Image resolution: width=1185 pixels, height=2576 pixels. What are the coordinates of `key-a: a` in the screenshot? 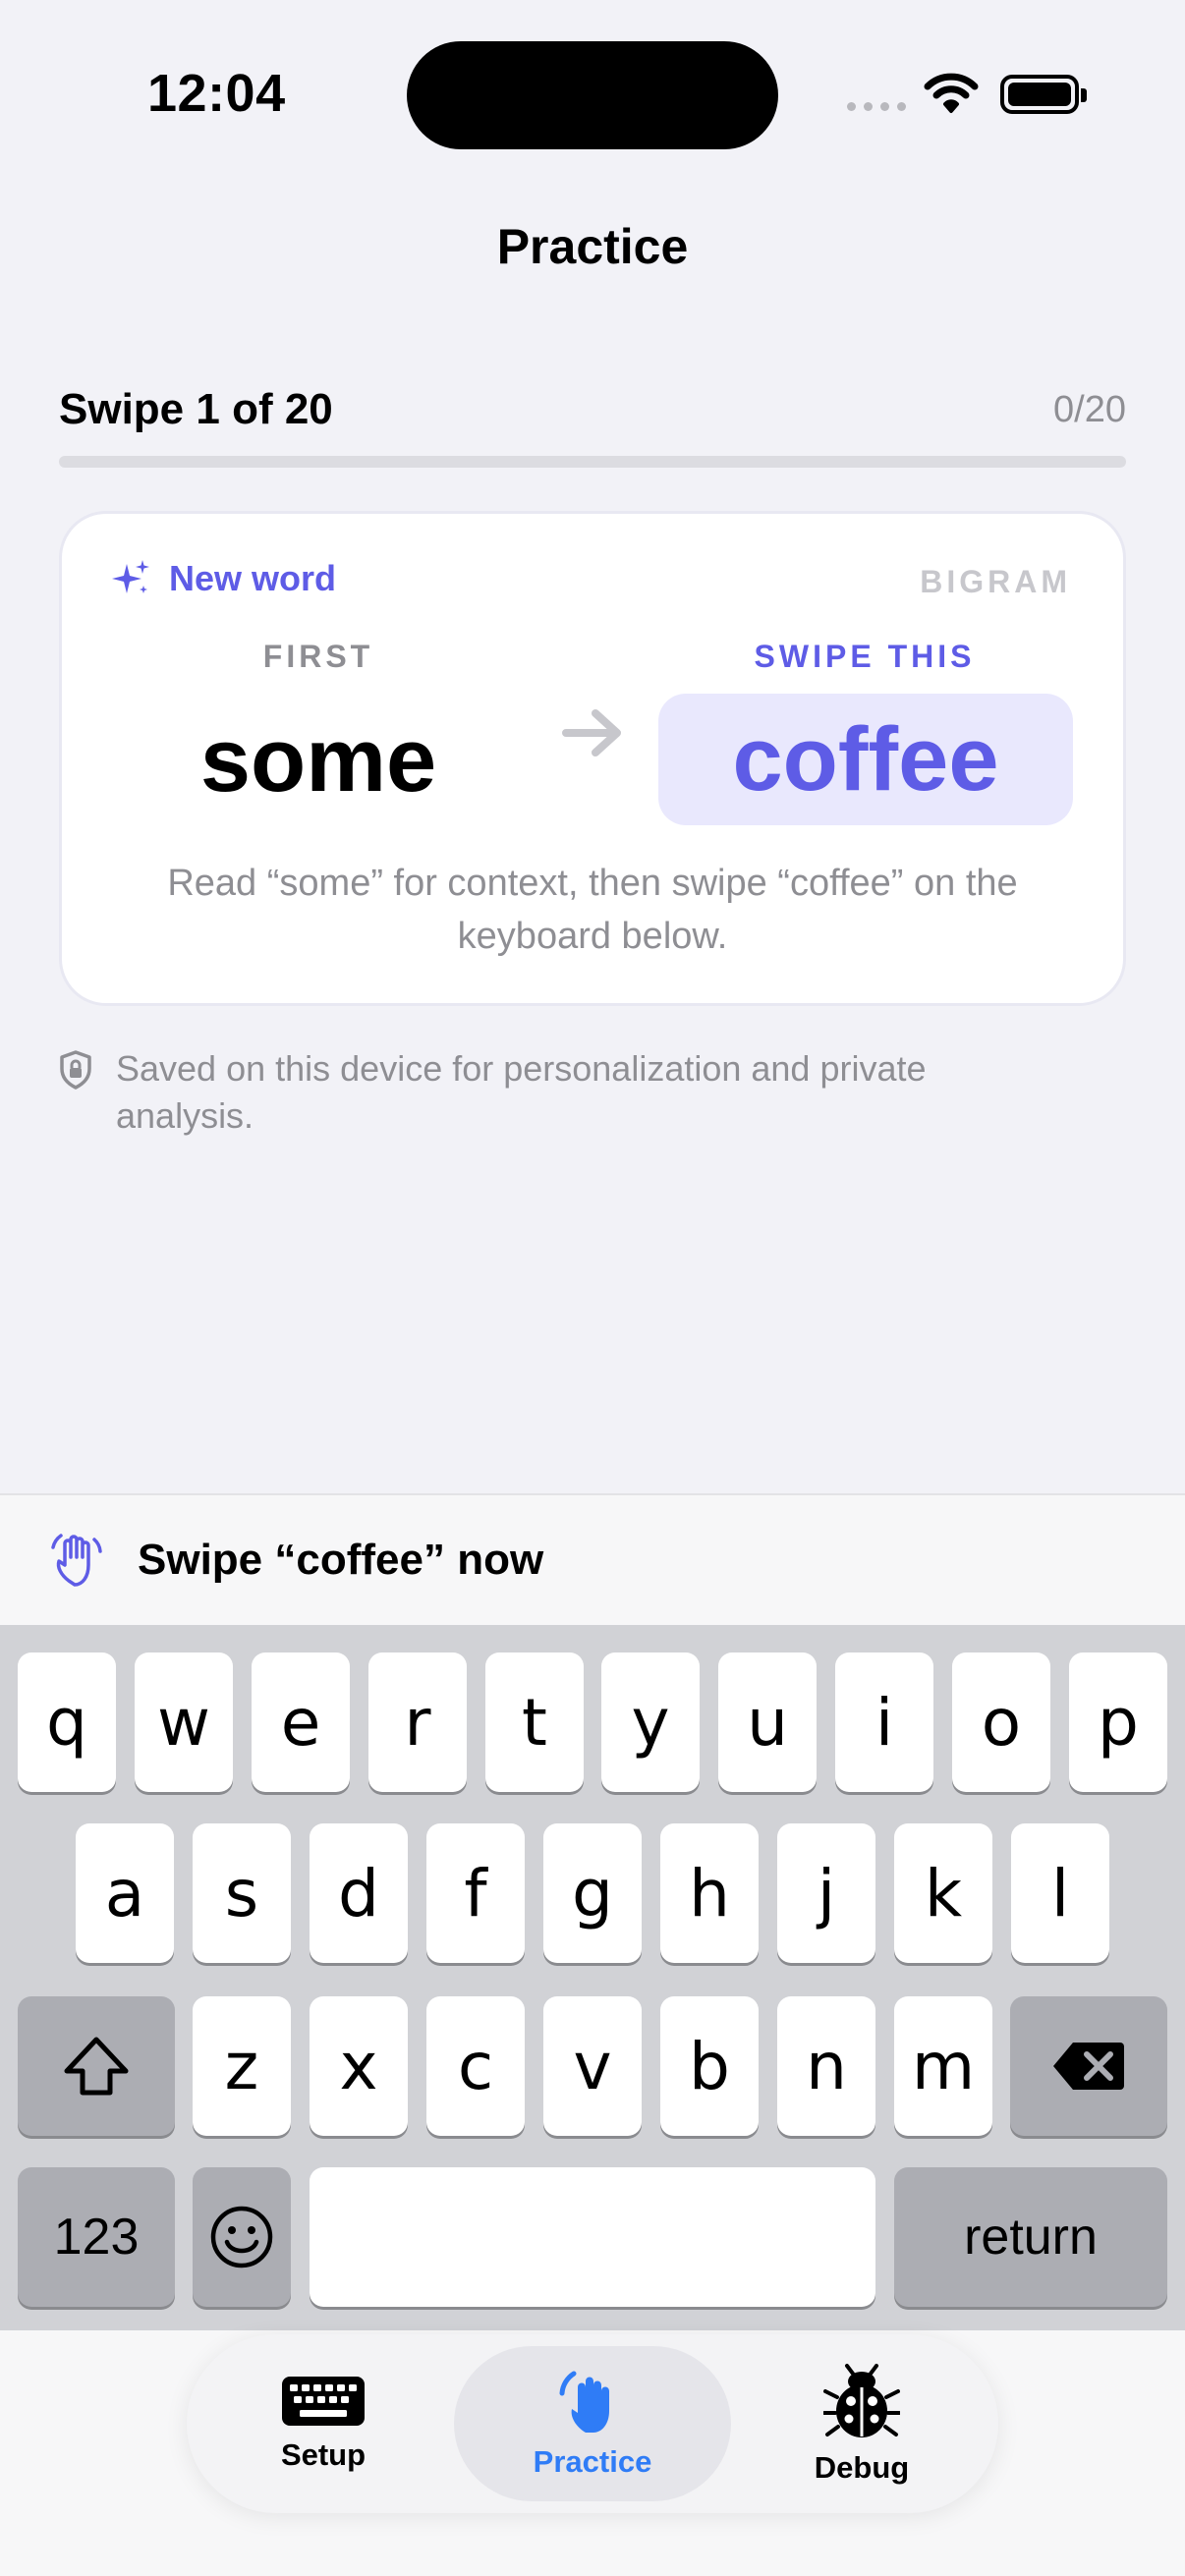 It's located at (125, 1893).